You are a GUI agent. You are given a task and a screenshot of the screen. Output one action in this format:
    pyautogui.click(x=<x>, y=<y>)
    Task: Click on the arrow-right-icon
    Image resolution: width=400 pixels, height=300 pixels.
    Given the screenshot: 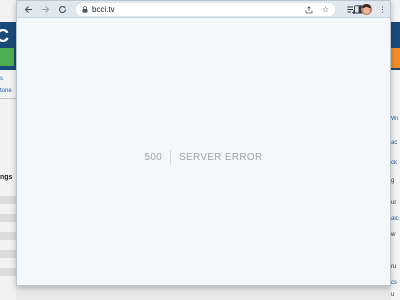 What is the action you would take?
    pyautogui.click(x=45, y=9)
    